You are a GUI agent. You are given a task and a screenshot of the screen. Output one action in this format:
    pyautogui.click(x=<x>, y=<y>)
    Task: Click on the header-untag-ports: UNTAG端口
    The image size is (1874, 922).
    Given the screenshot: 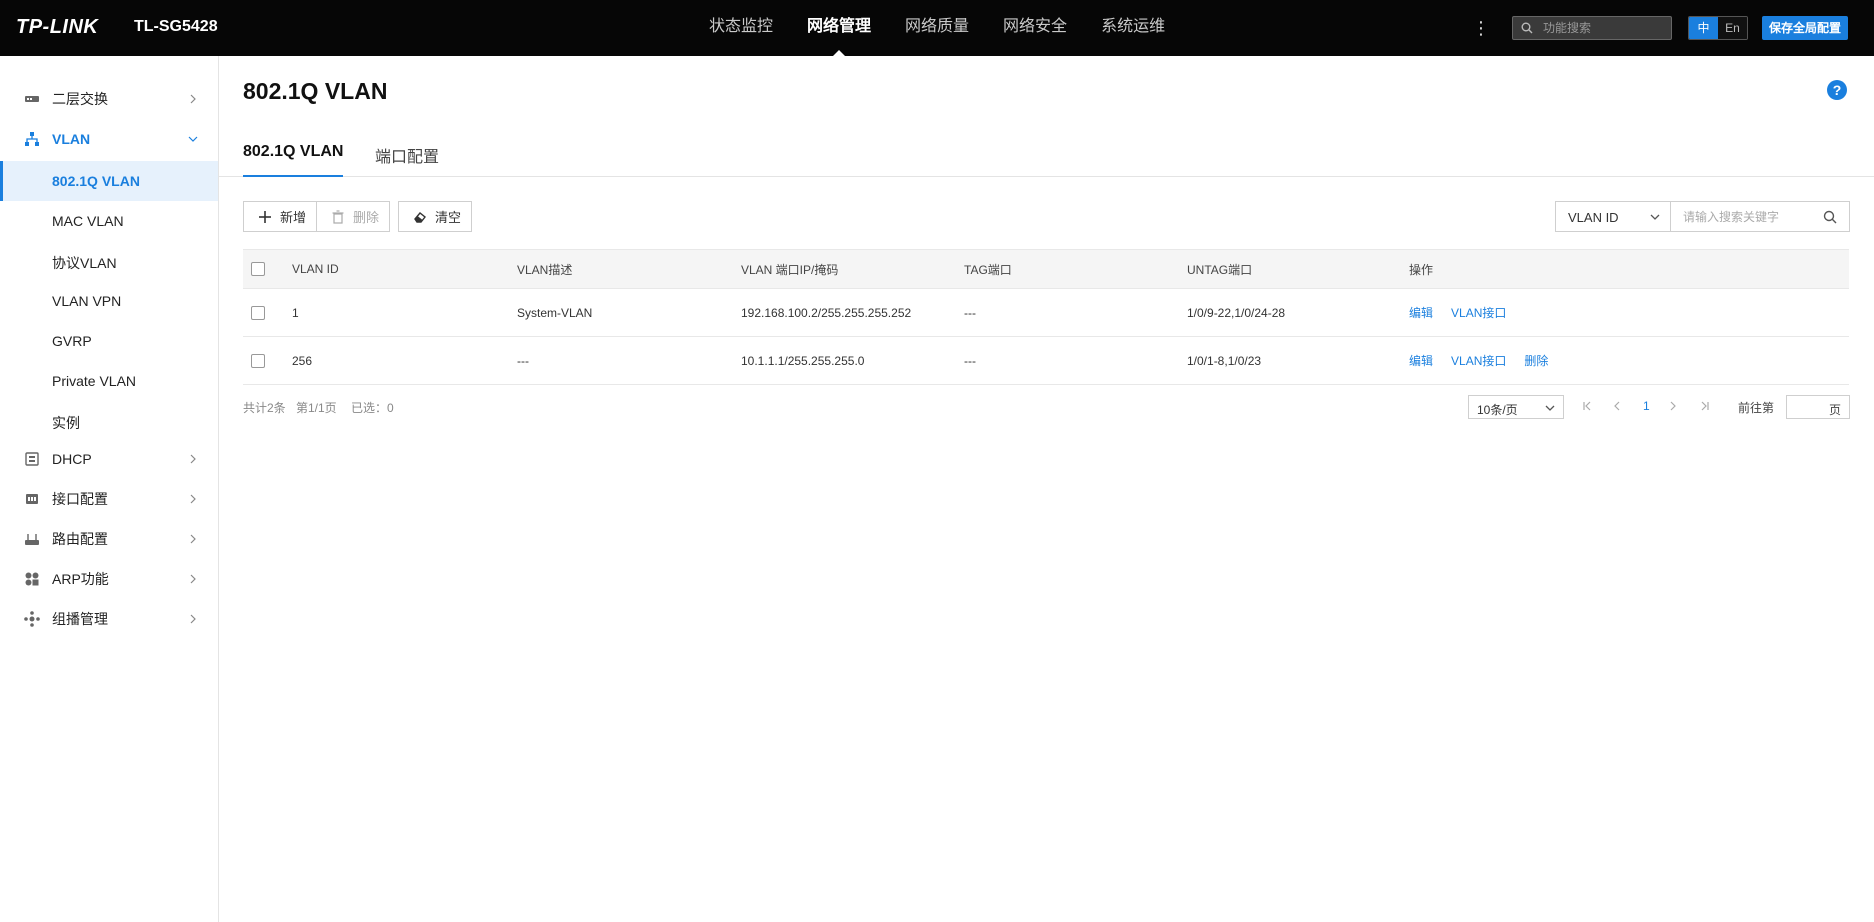 What is the action you would take?
    pyautogui.click(x=1220, y=269)
    